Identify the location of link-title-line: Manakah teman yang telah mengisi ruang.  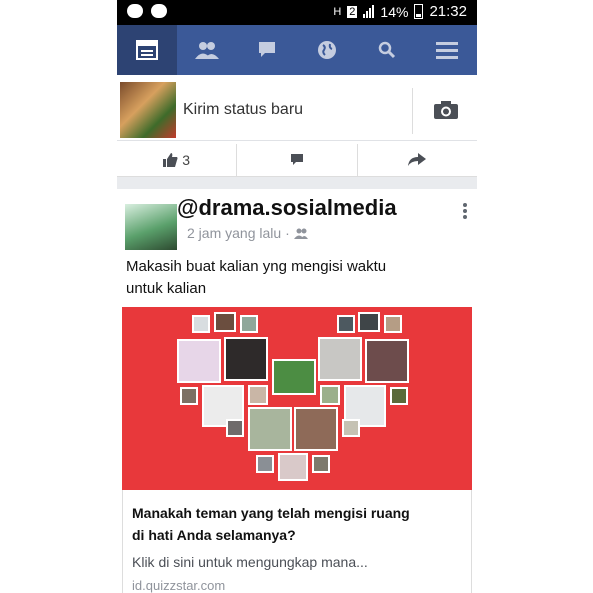
(271, 513).